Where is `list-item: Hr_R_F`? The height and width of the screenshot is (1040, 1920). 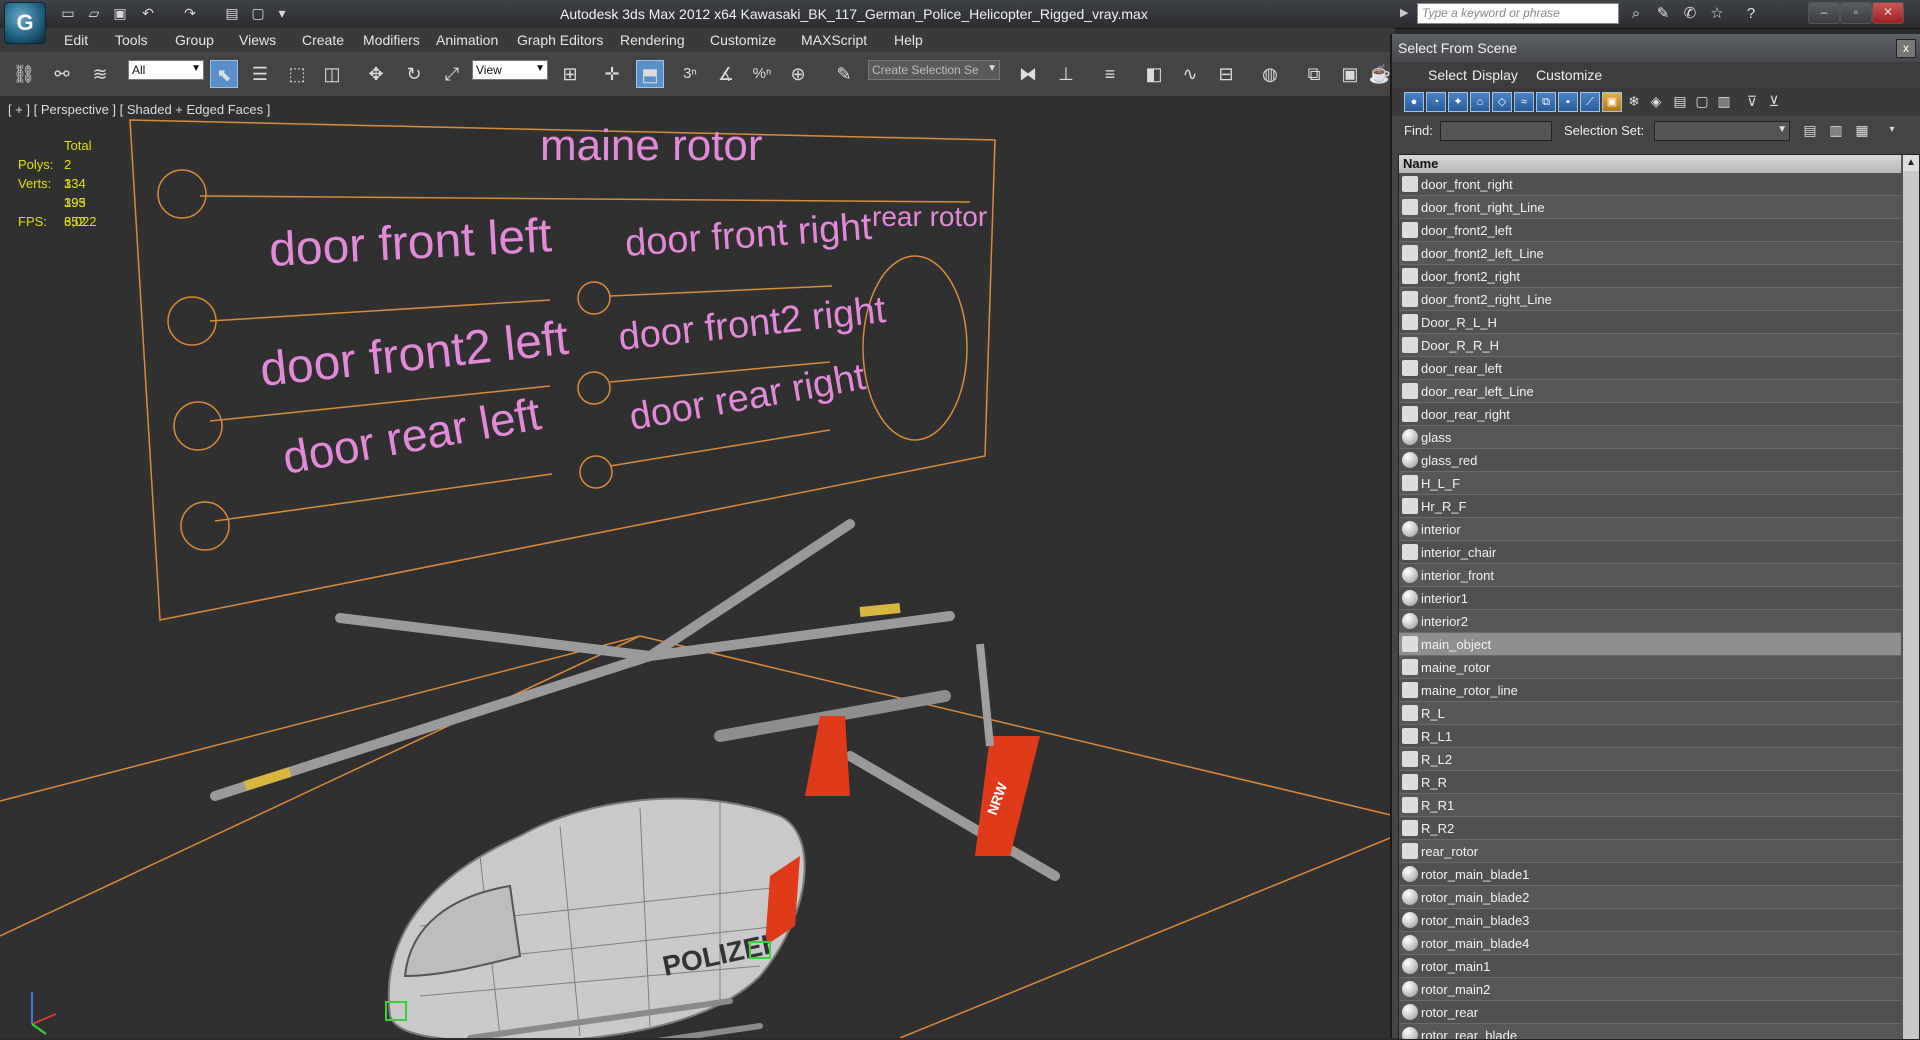 list-item: Hr_R_F is located at coordinates (1650, 506).